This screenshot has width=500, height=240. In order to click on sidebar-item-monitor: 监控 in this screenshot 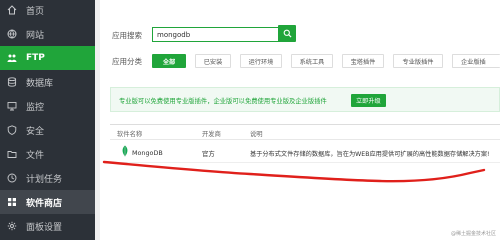, I will do `click(47, 106)`.